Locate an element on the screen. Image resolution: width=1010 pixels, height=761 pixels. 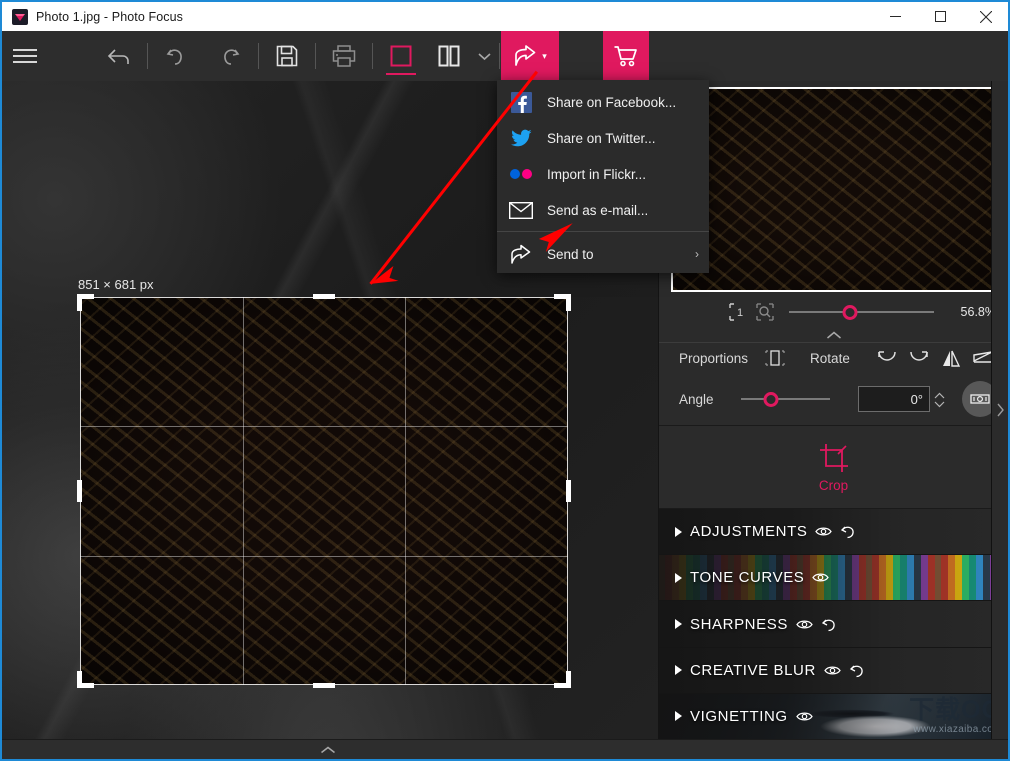
hamburger-menu-button is located at coordinates (25, 56).